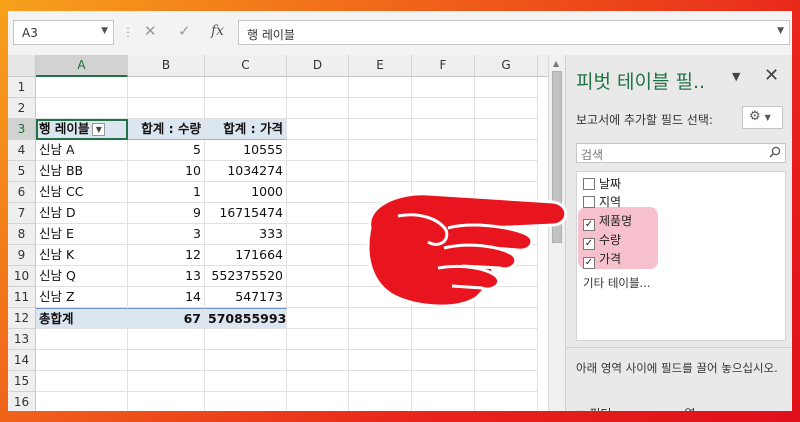 The width and height of the screenshot is (800, 422). Describe the element at coordinates (22, 192) in the screenshot. I see `row-header: 6` at that location.